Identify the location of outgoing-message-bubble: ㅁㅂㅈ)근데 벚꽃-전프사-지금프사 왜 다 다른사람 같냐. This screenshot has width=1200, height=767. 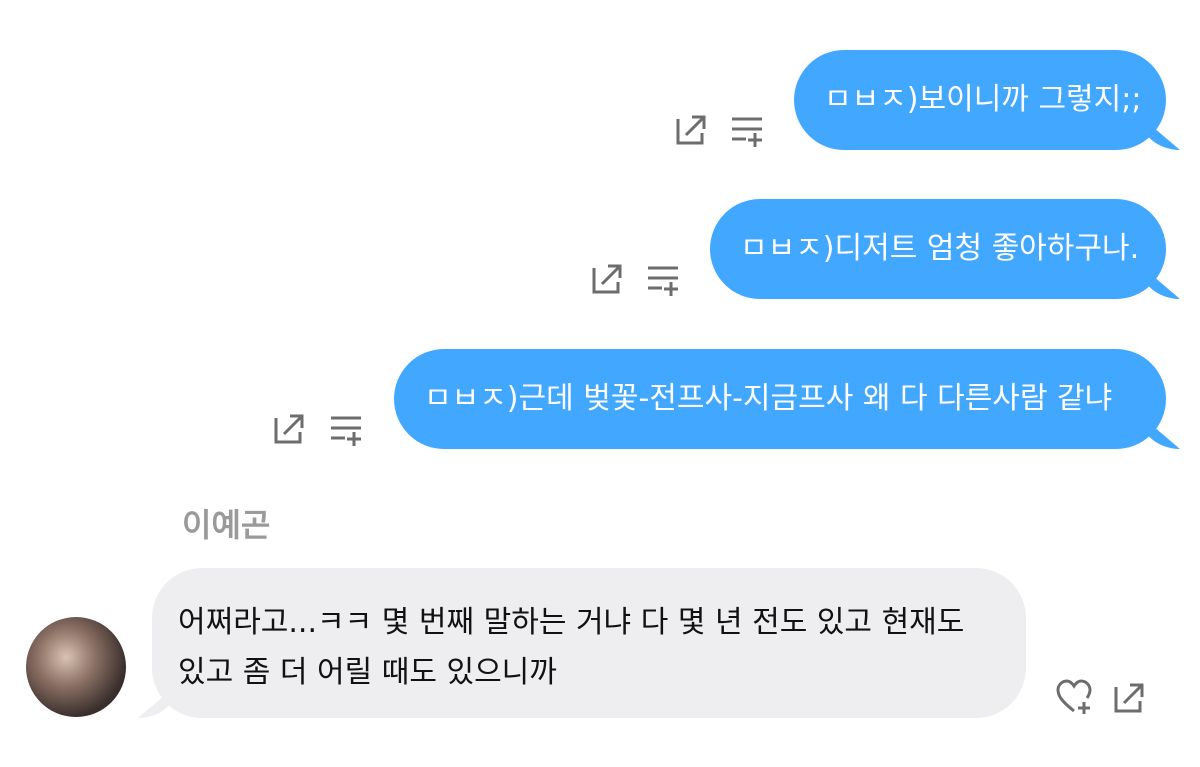
(780, 399).